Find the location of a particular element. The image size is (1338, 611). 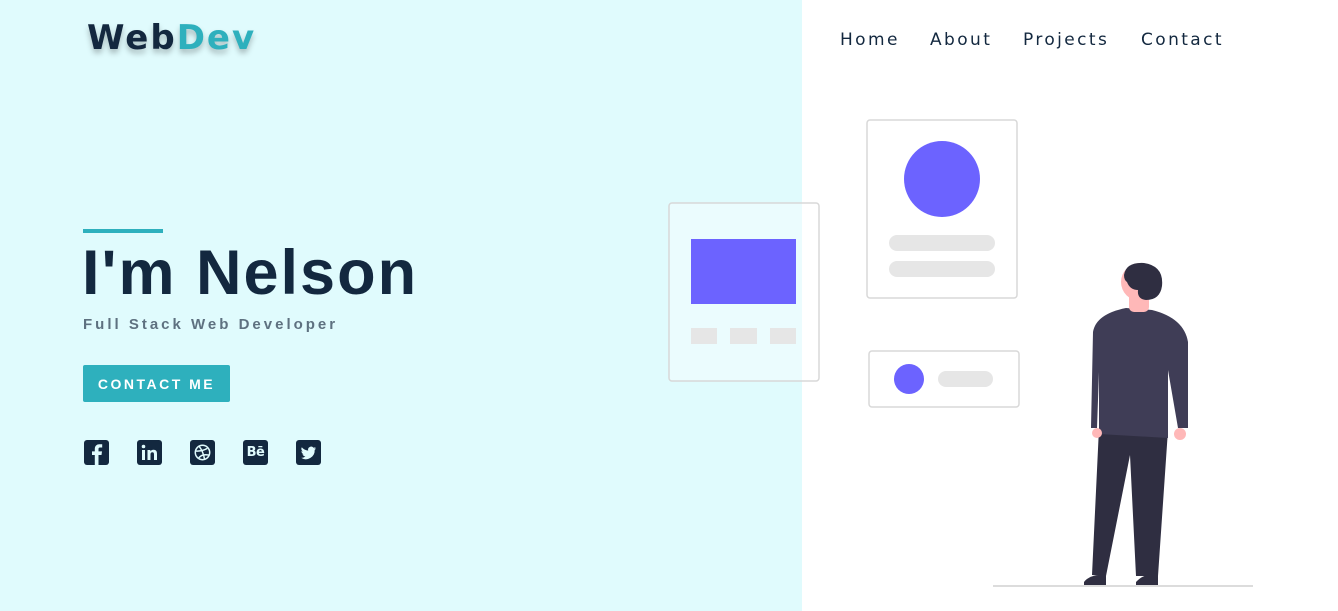

standing-person-illustration is located at coordinates (1136, 423).